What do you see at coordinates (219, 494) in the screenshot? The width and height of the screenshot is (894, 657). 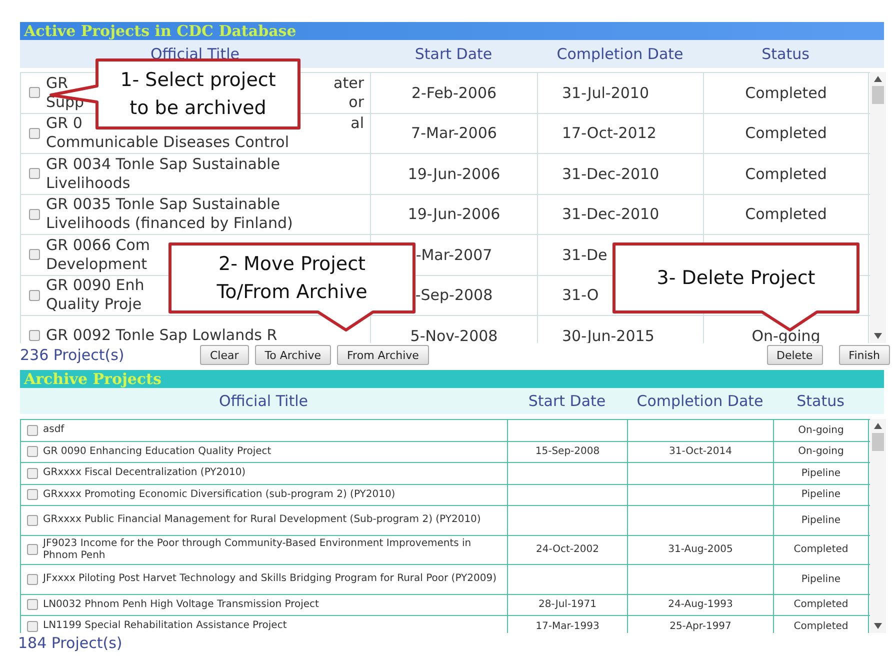 I see `project-title: GRxxxx Promoting Economic Diversification (sub-program 2) (PY2010)` at bounding box center [219, 494].